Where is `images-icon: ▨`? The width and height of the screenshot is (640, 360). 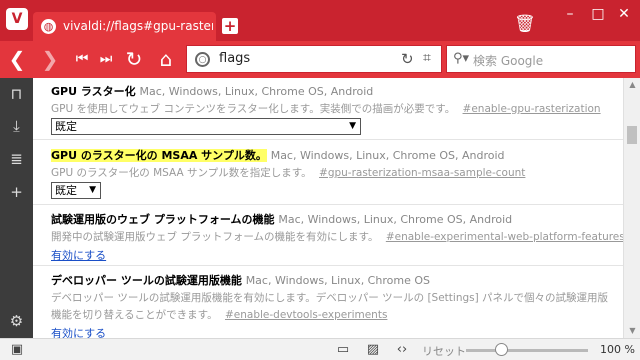
images-icon: ▨ is located at coordinates (373, 349).